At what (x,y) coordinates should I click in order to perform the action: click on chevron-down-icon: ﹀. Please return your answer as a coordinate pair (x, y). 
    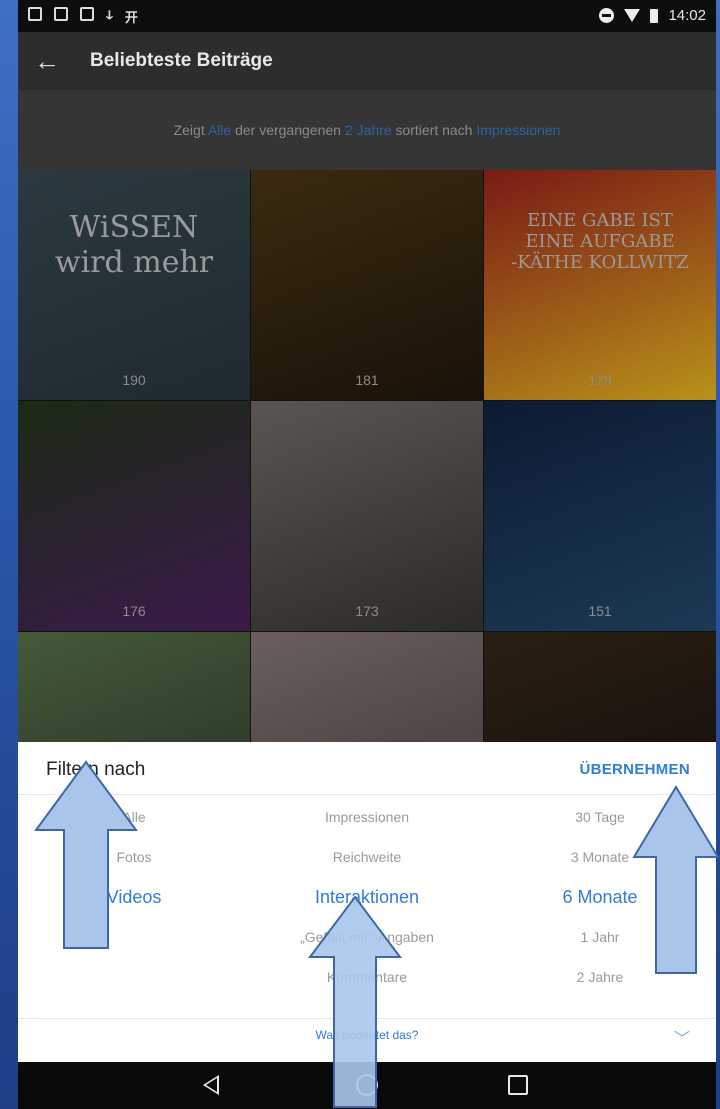
    Looking at the image, I should click on (682, 1037).